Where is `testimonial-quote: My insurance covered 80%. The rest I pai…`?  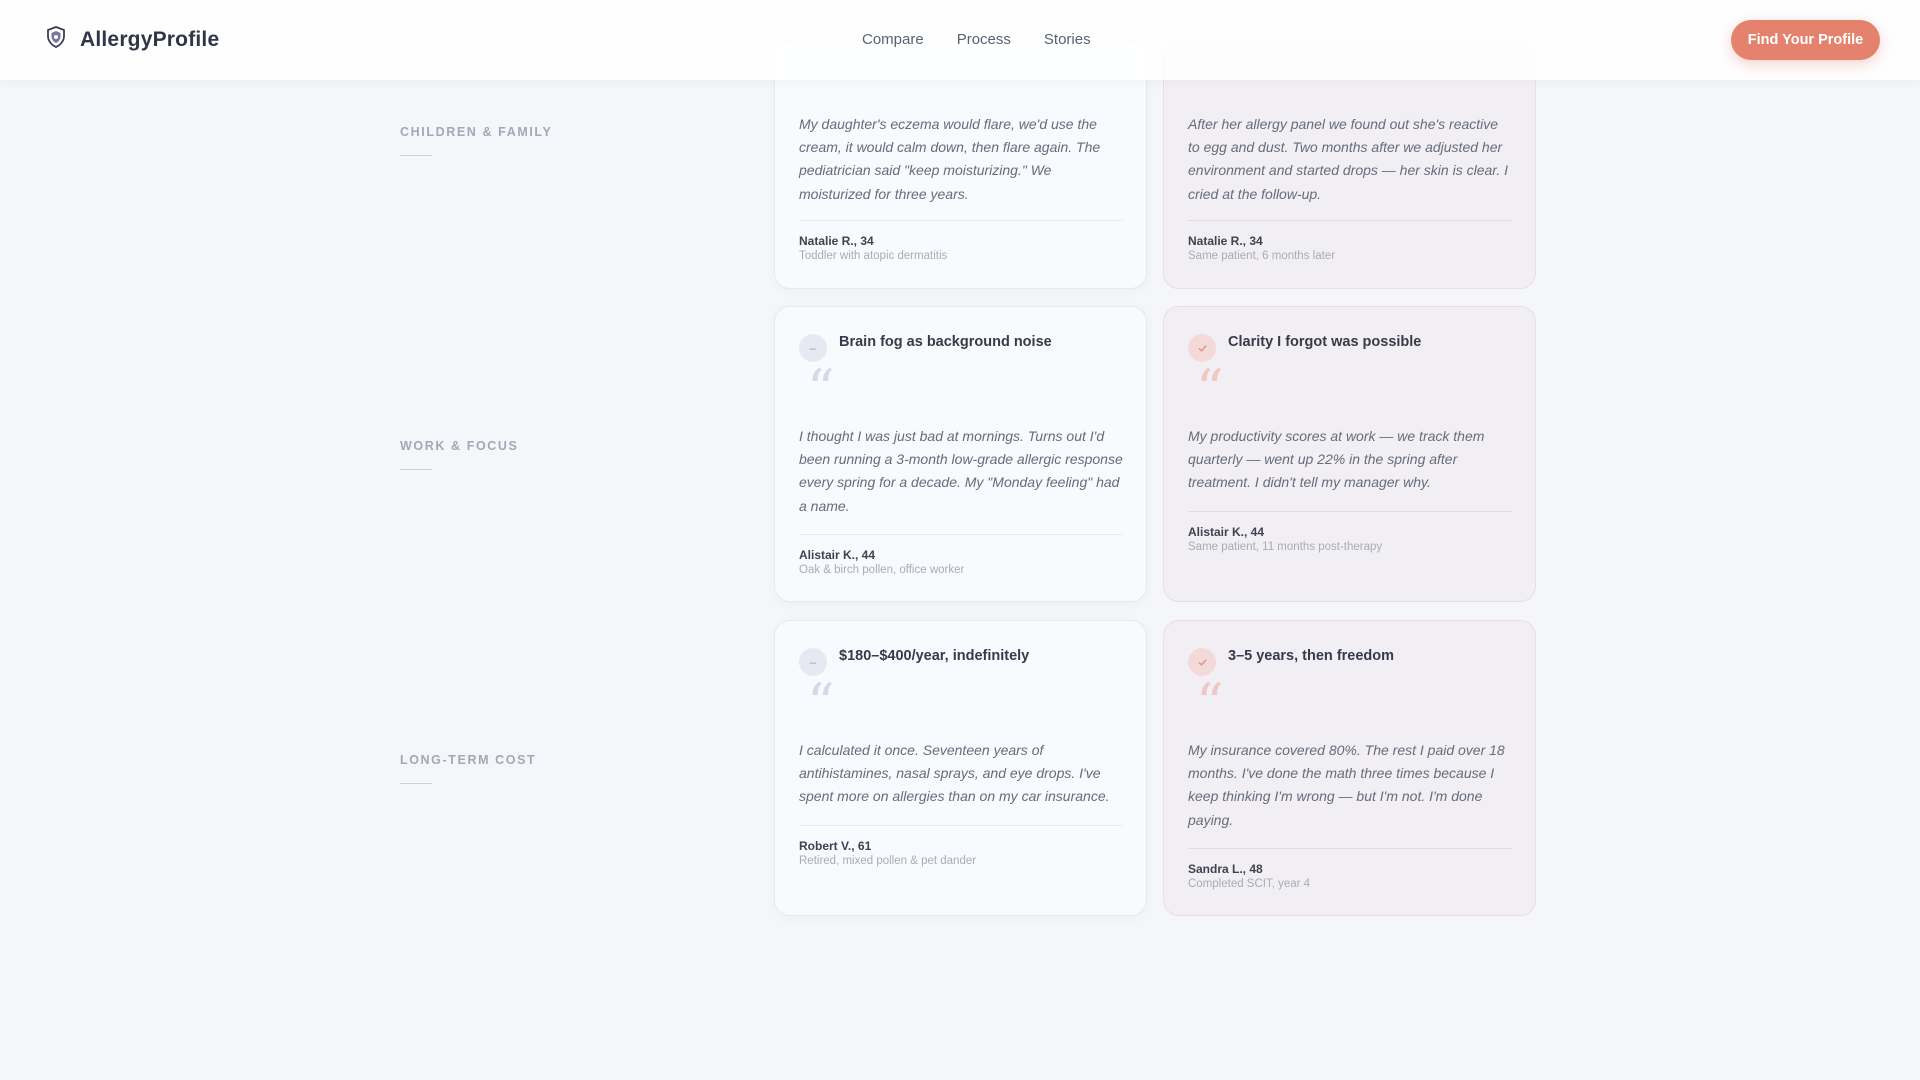 testimonial-quote: My insurance covered 80%. The rest I pai… is located at coordinates (1346, 785).